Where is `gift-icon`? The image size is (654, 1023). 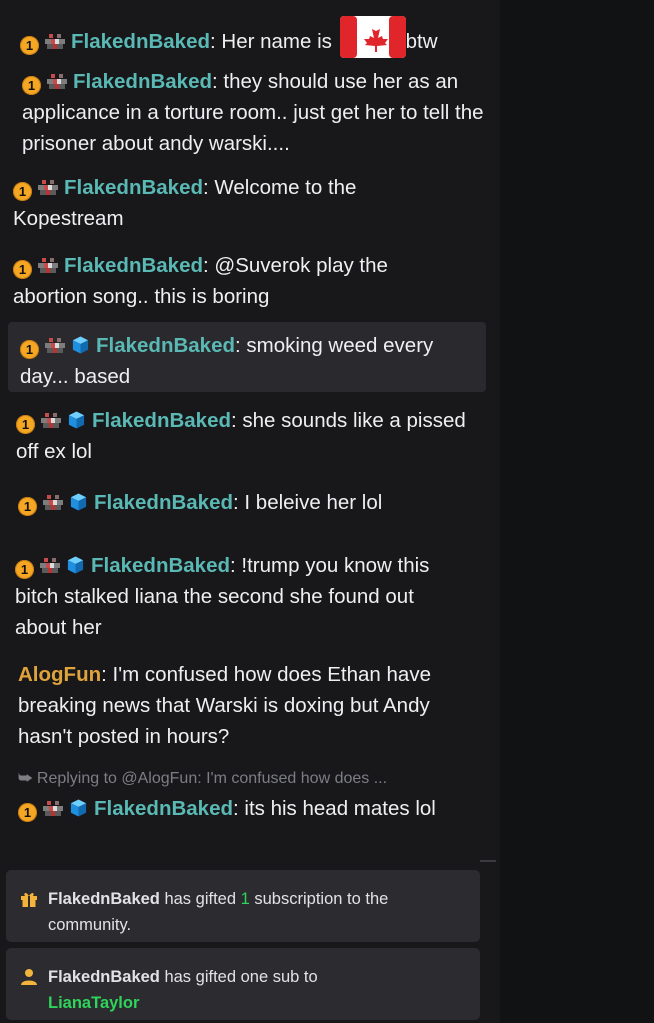 gift-icon is located at coordinates (29, 899).